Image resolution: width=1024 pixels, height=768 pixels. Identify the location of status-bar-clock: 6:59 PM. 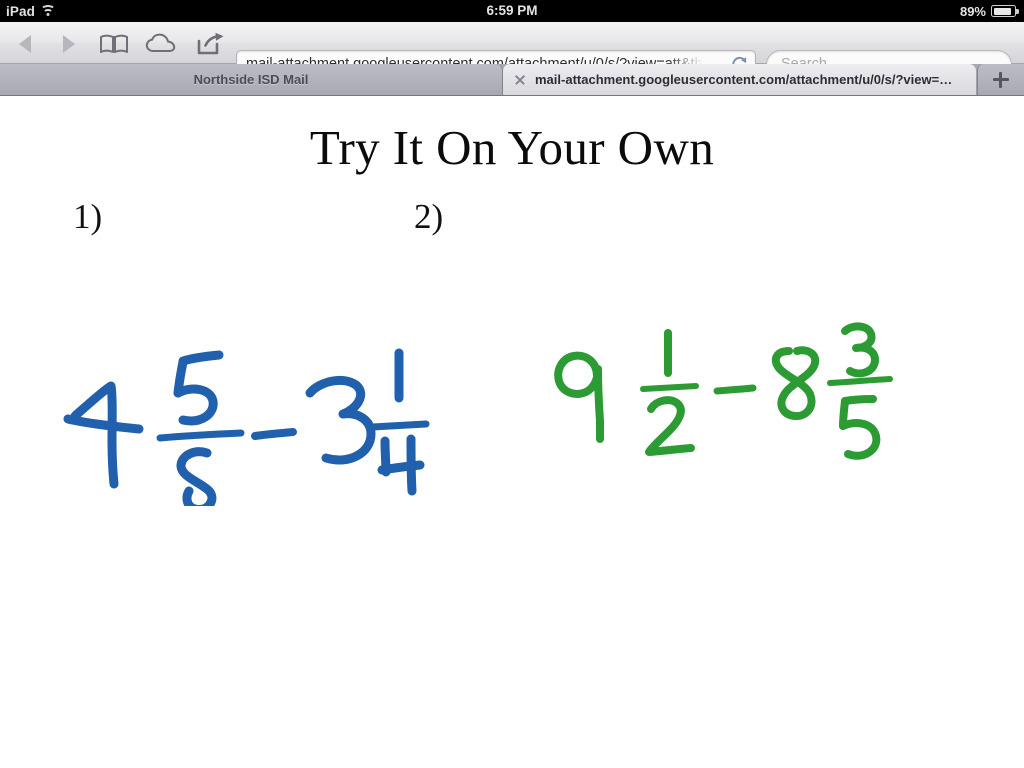
(512, 10).